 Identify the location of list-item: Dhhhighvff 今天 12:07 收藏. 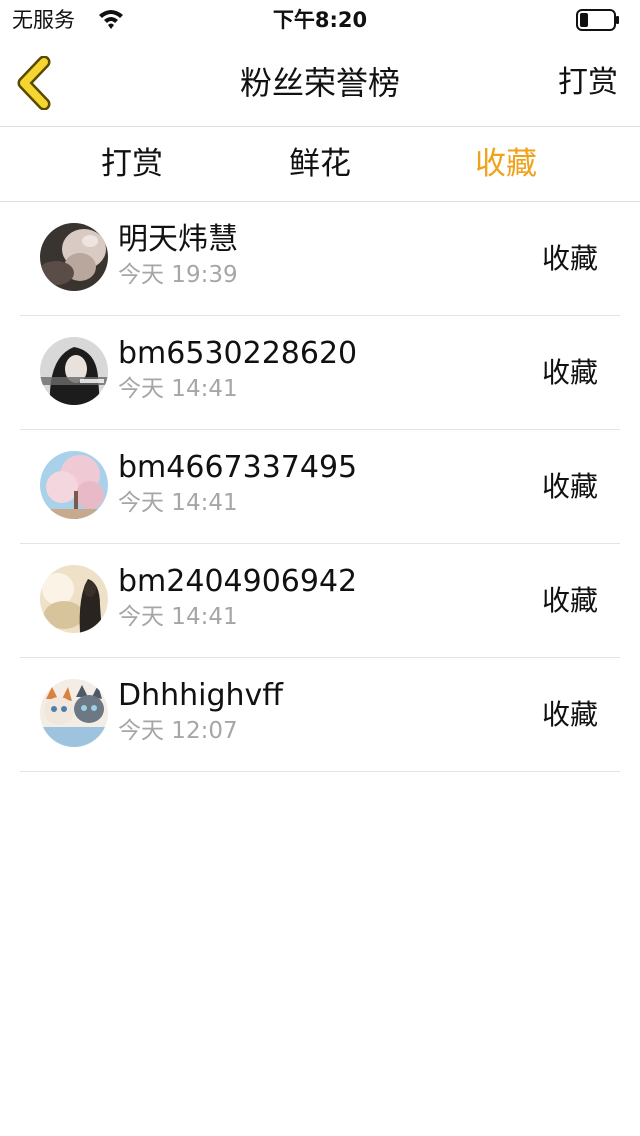
(320, 715).